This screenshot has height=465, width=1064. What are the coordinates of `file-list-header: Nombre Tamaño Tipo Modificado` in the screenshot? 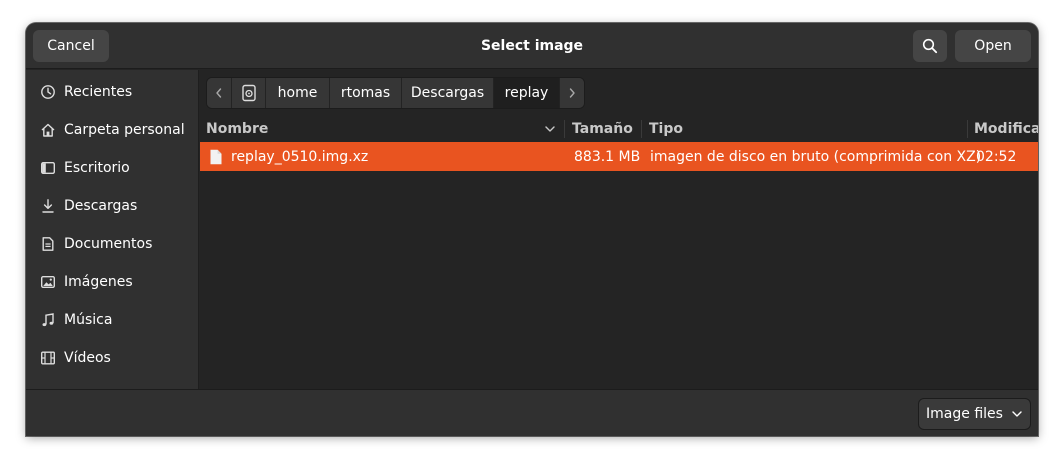 It's located at (619, 129).